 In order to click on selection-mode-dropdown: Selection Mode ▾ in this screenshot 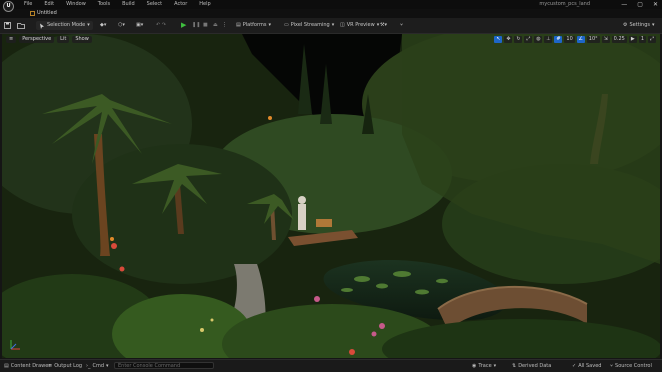, I will do `click(64, 25)`.